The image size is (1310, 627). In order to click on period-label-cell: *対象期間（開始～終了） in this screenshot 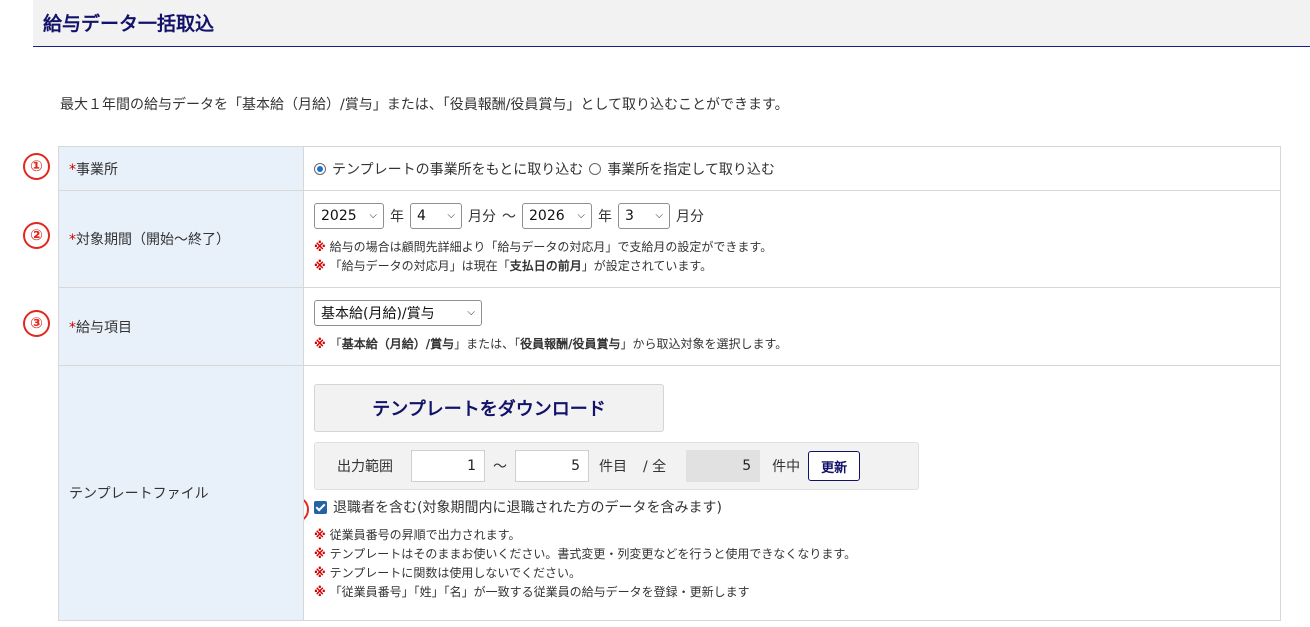, I will do `click(181, 239)`.